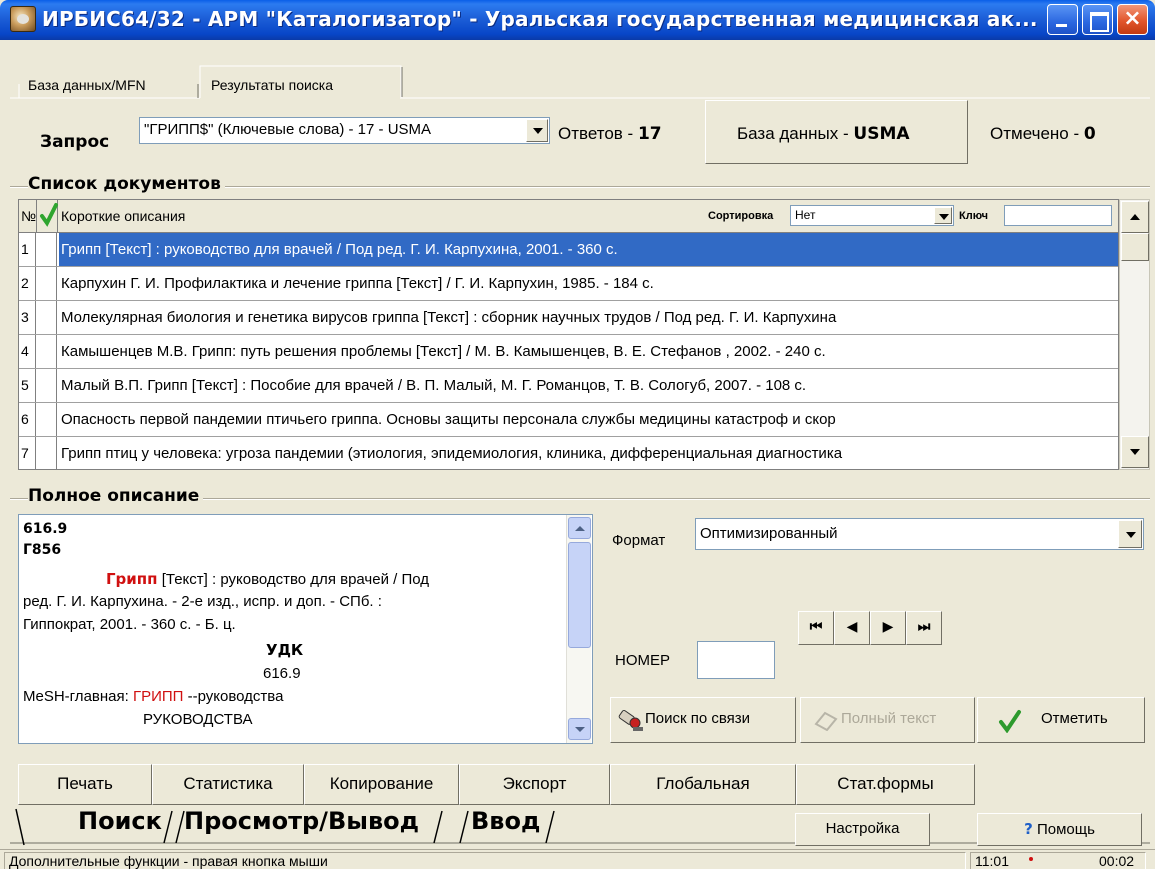  Describe the element at coordinates (1097, 19) in the screenshot. I see `maximize-button` at that location.